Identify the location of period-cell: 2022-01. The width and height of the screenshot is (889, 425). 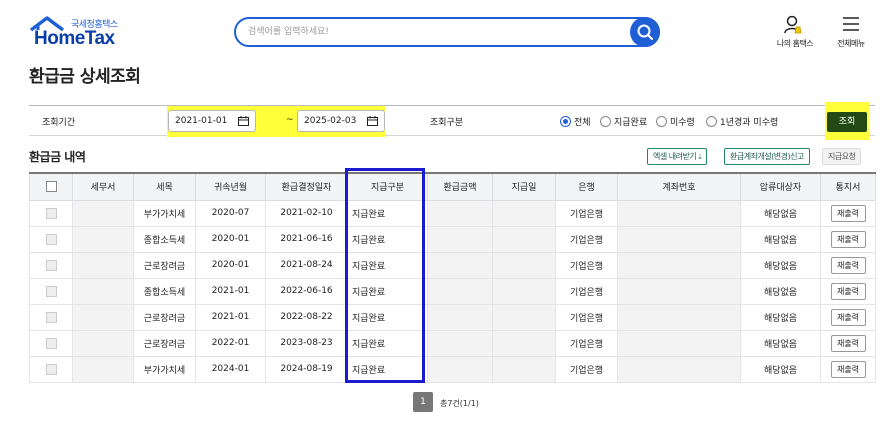
(230, 343).